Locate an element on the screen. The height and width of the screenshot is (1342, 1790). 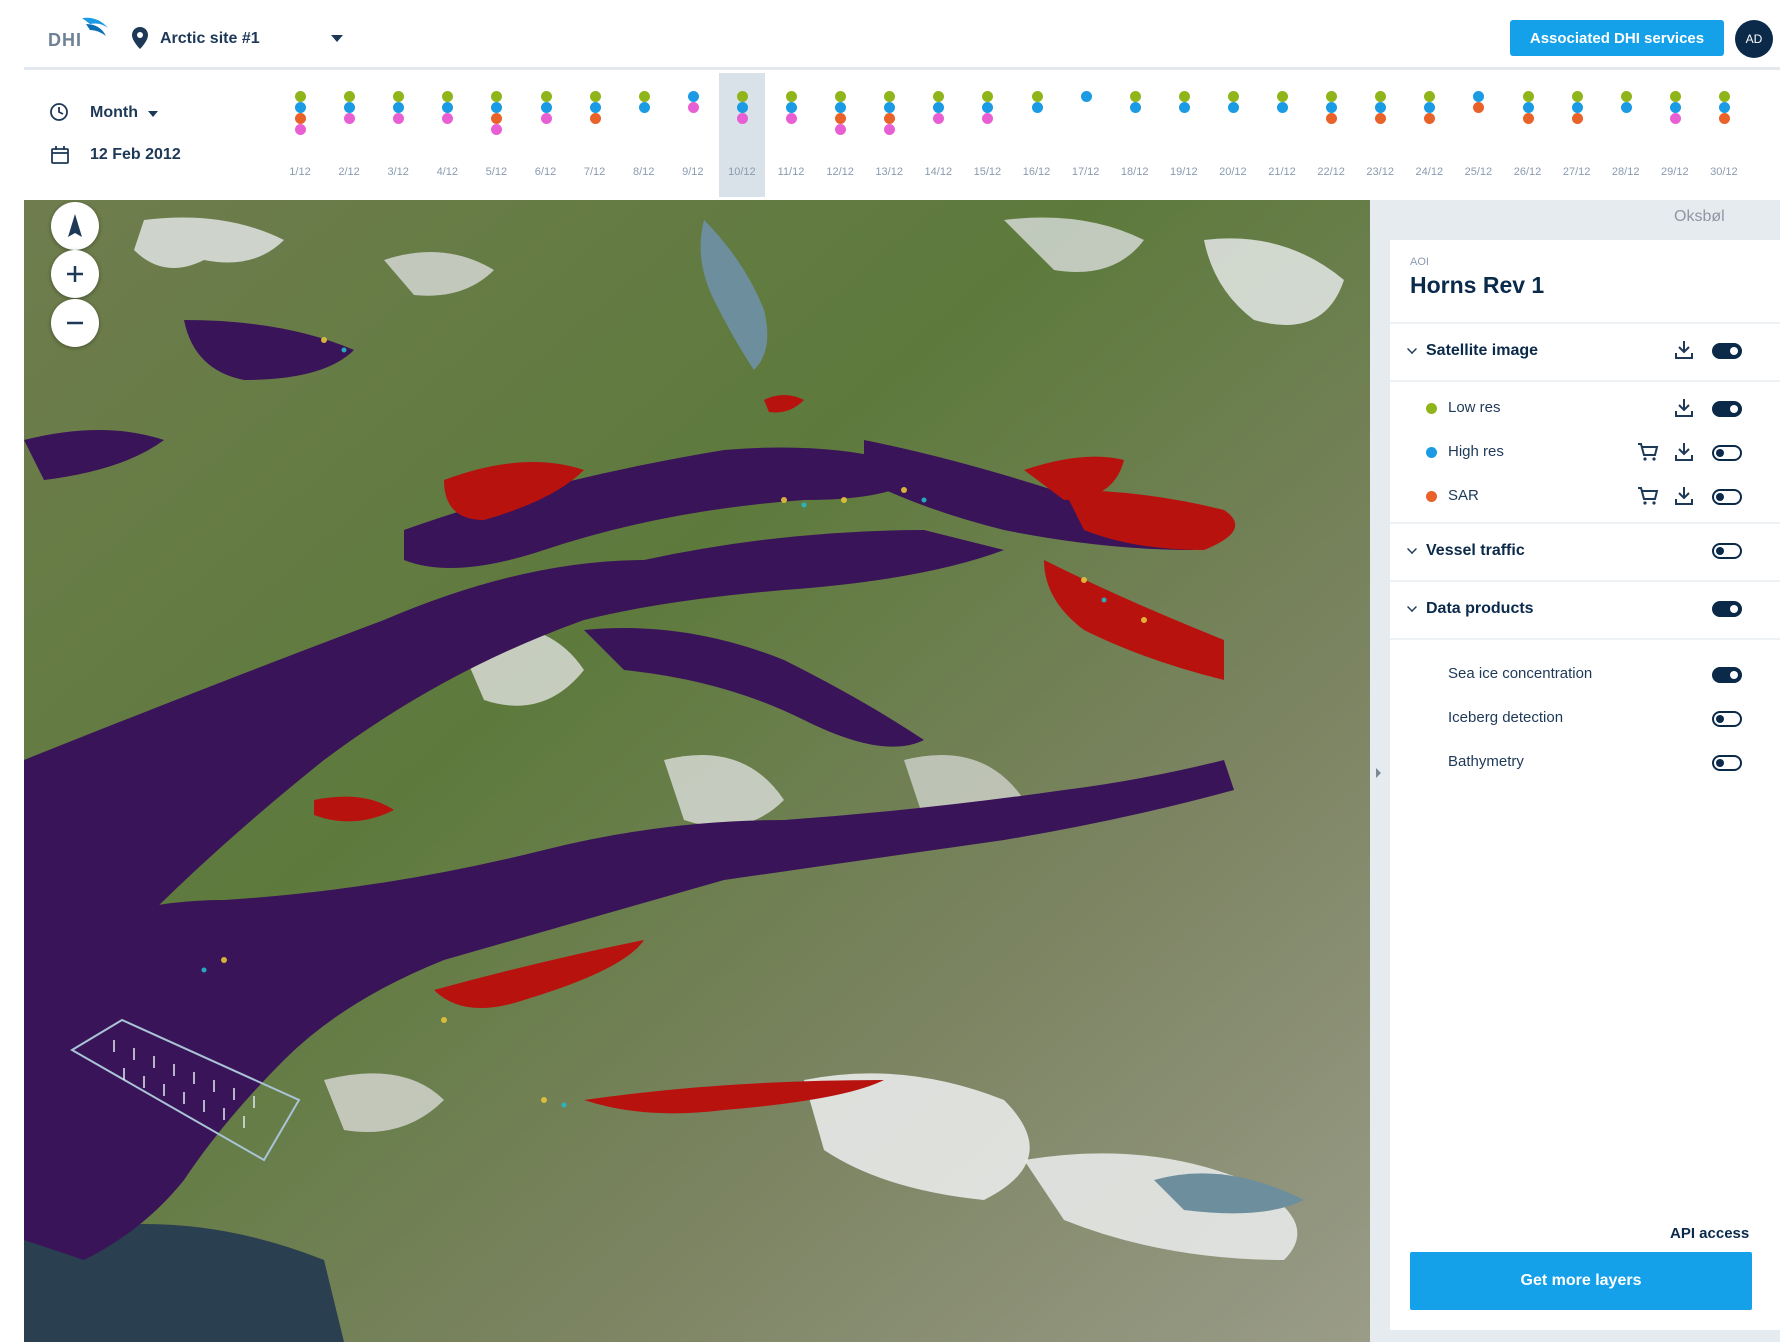
timeline-day-label: 4/12 is located at coordinates (447, 172).